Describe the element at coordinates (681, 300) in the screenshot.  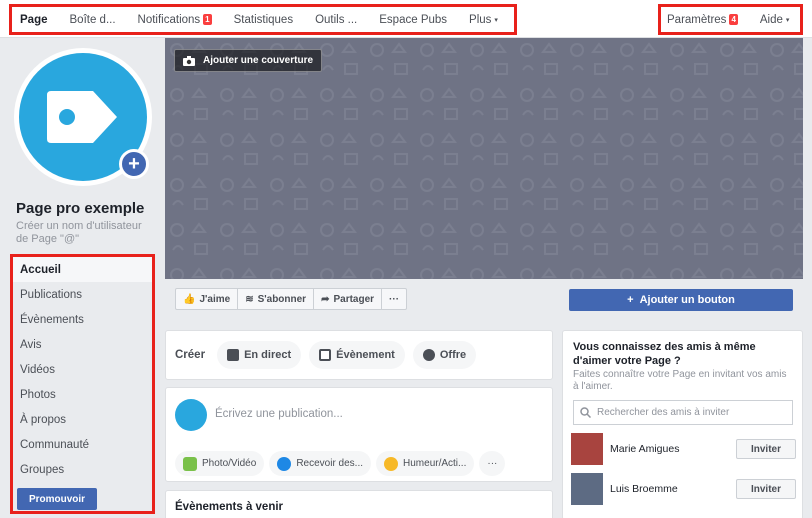
I see `add-button-button: + Ajouter un bouton` at that location.